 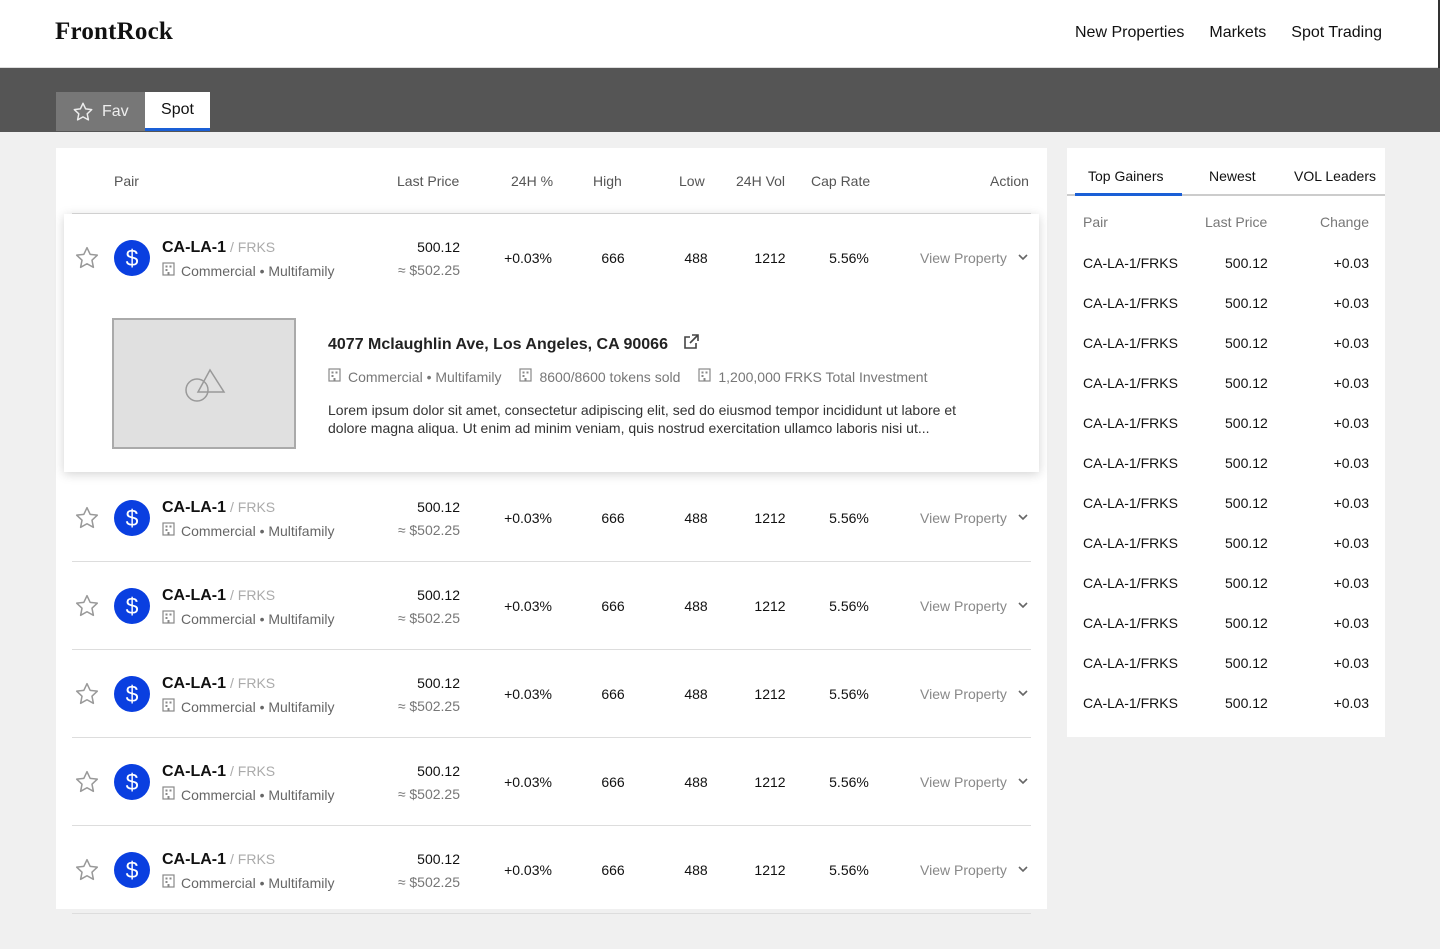 What do you see at coordinates (696, 258) in the screenshot?
I see `low: 488` at bounding box center [696, 258].